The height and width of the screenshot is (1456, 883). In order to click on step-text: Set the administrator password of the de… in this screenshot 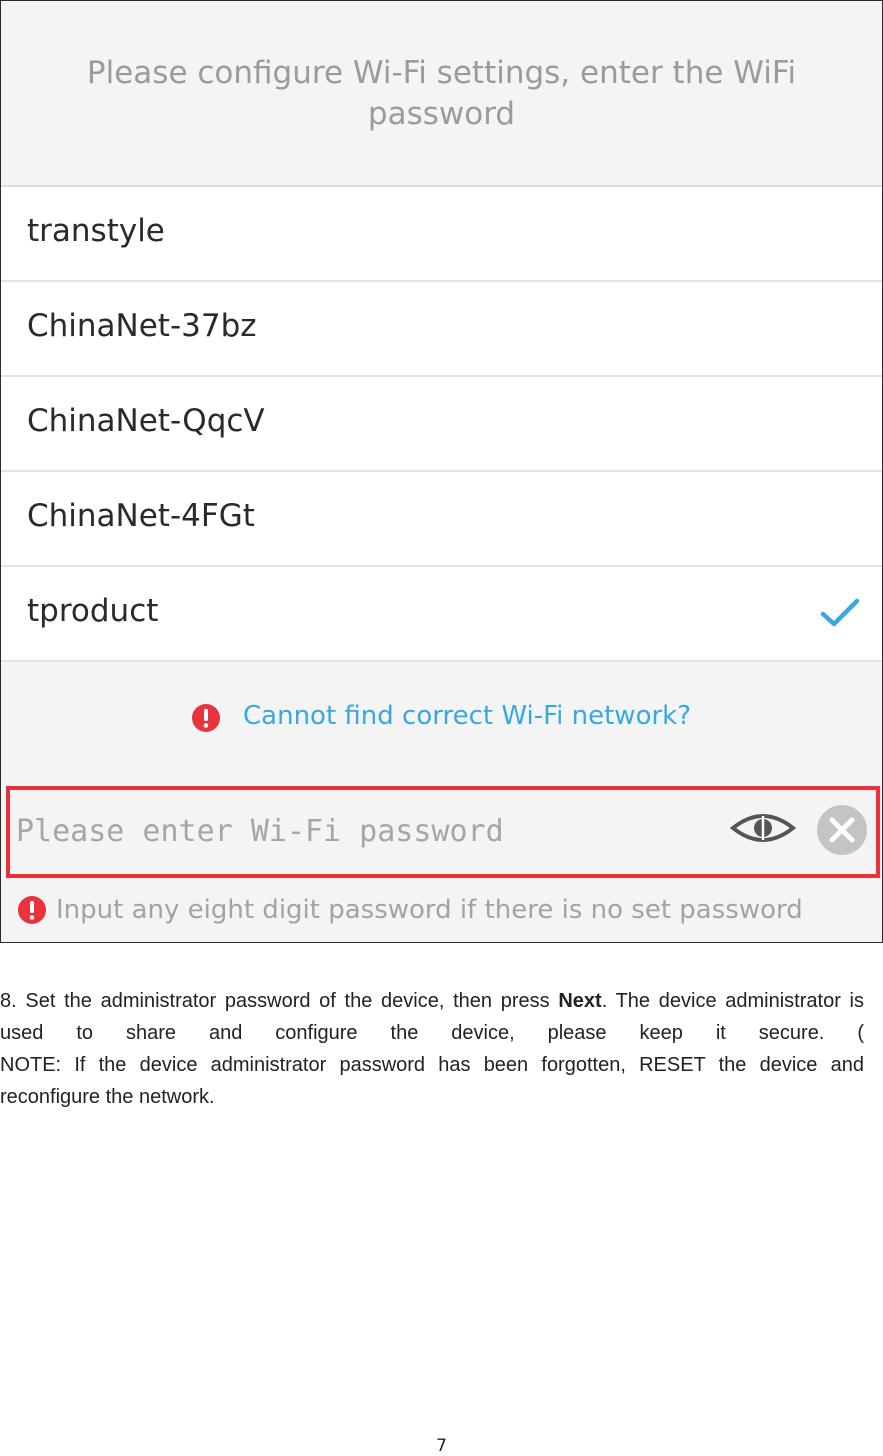, I will do `click(287, 1001)`.